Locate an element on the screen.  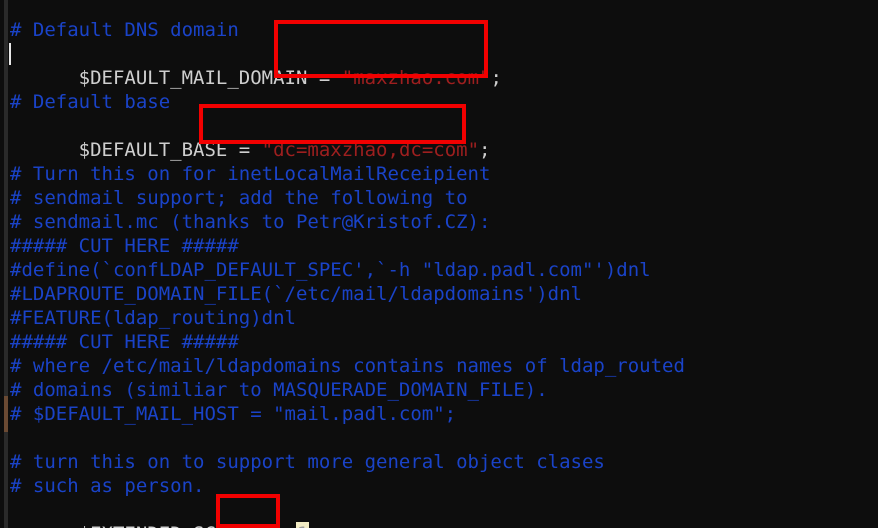
code-line-extended-schema: $EXTENDED_SCHEMA = 1; is located at coordinates (165, 513).